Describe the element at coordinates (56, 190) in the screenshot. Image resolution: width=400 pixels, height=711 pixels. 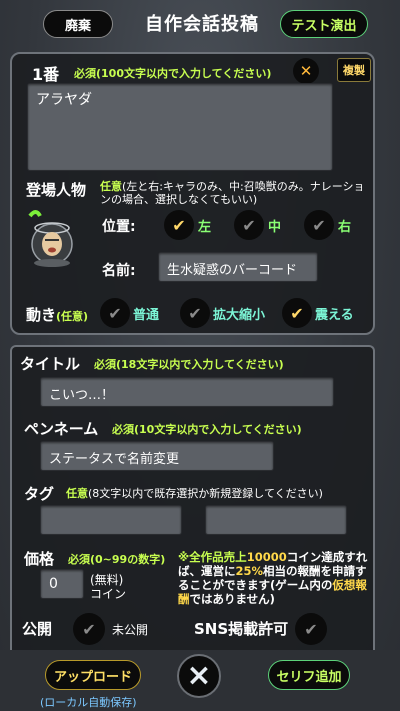
I see `character-label: 登場人物` at that location.